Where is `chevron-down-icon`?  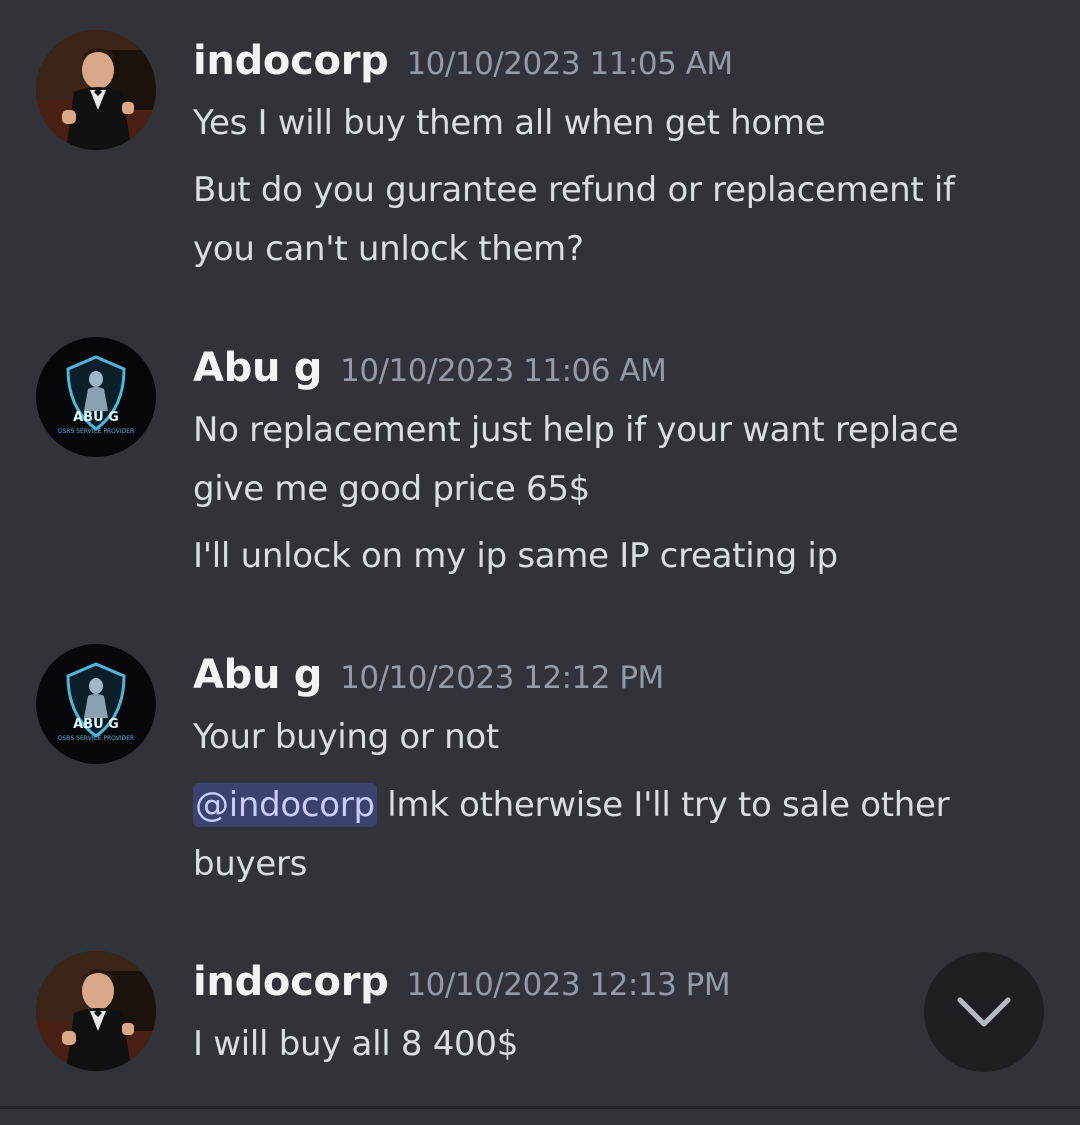 chevron-down-icon is located at coordinates (984, 1012).